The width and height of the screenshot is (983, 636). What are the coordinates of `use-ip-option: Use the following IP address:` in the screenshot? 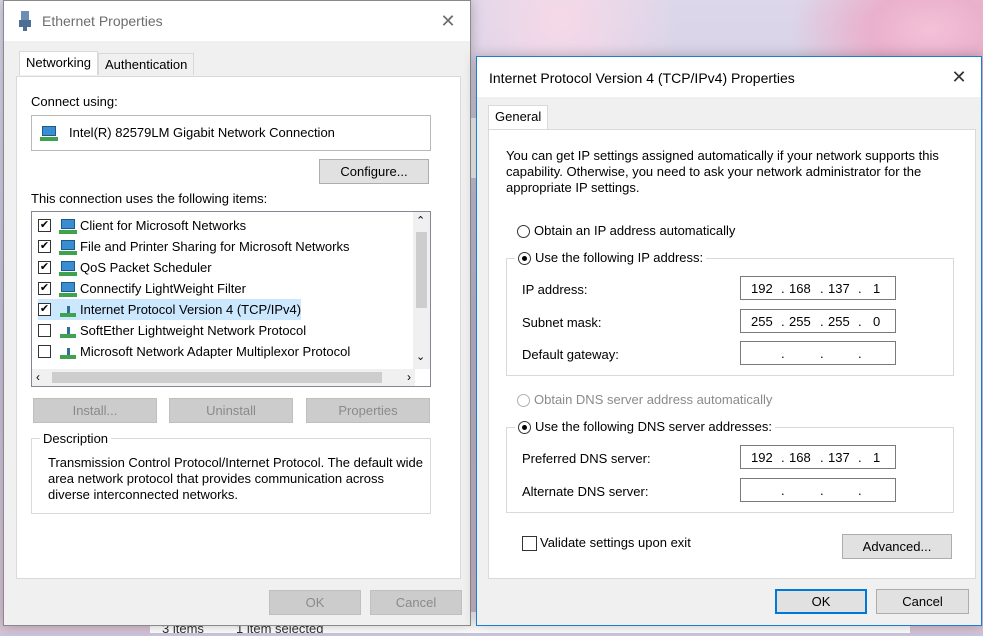 It's located at (611, 258).